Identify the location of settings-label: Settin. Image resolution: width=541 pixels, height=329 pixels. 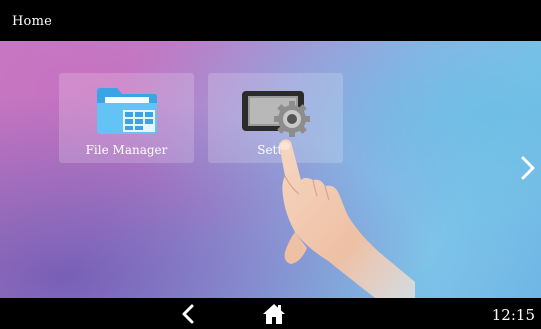
(275, 150).